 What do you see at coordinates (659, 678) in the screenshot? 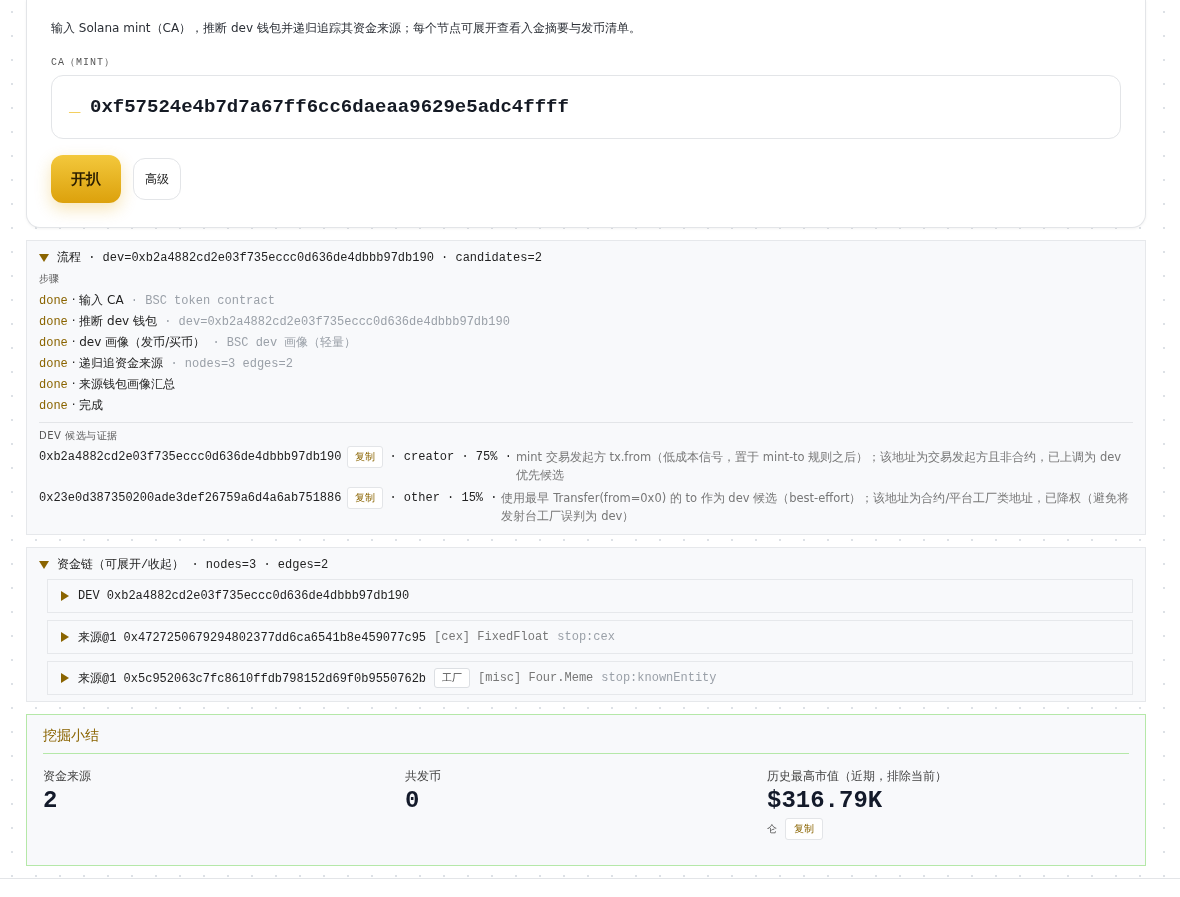
I see `stop-text: stop:knownEntity` at bounding box center [659, 678].